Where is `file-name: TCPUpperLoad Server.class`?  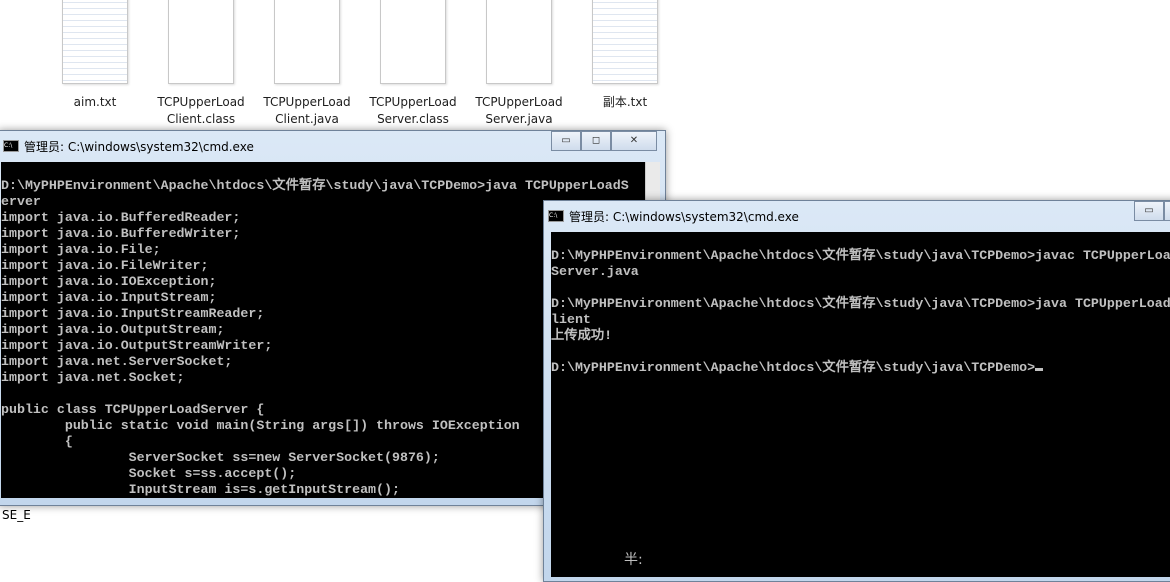 file-name: TCPUpperLoad Server.class is located at coordinates (413, 110).